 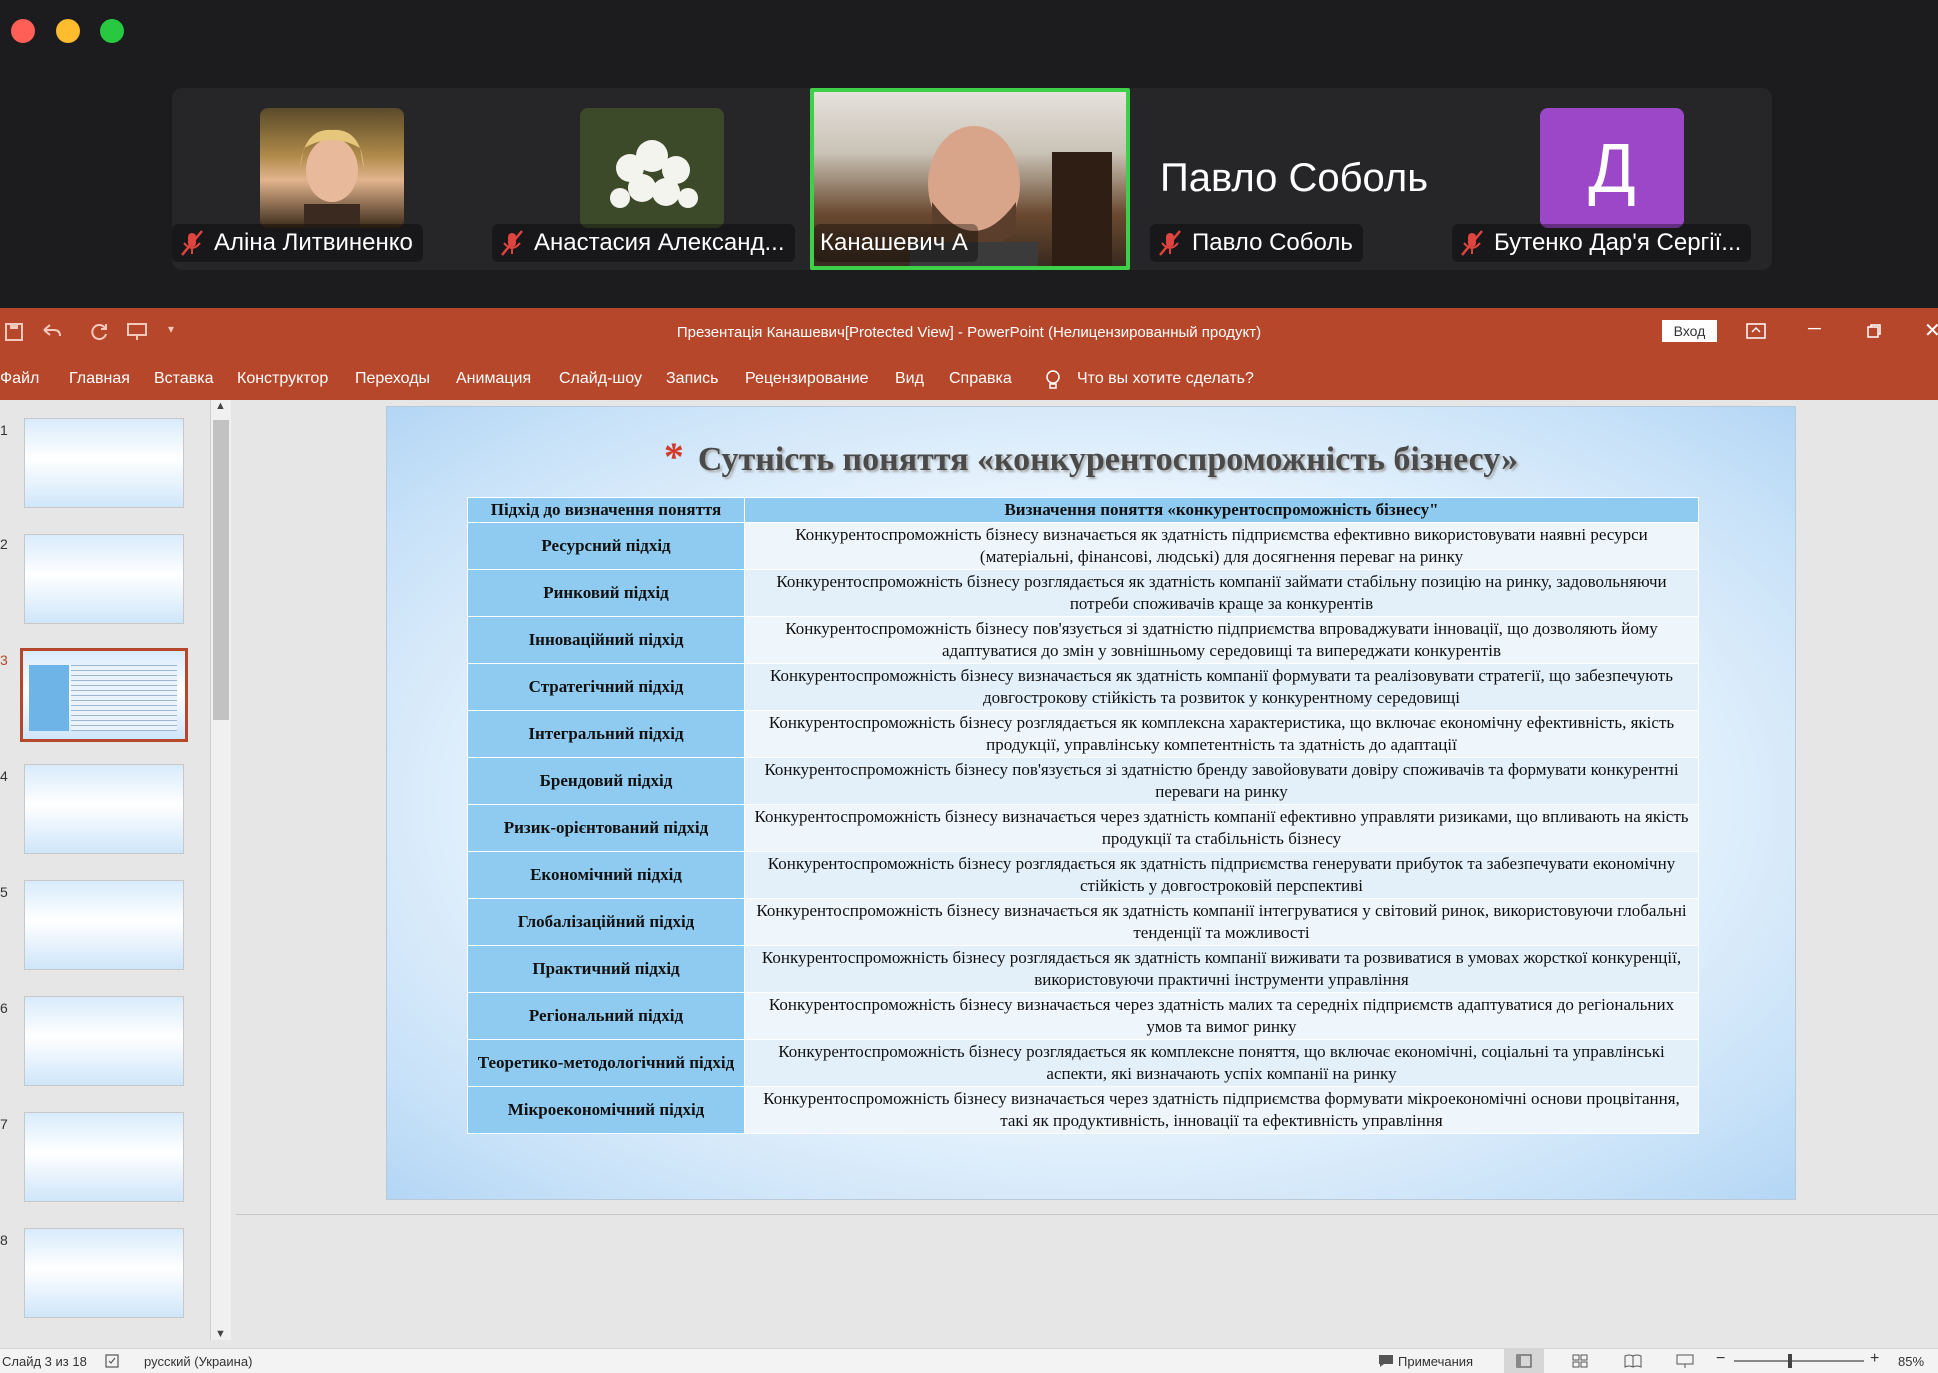 What do you see at coordinates (99, 379) in the screenshot?
I see `tab-home: Главная` at bounding box center [99, 379].